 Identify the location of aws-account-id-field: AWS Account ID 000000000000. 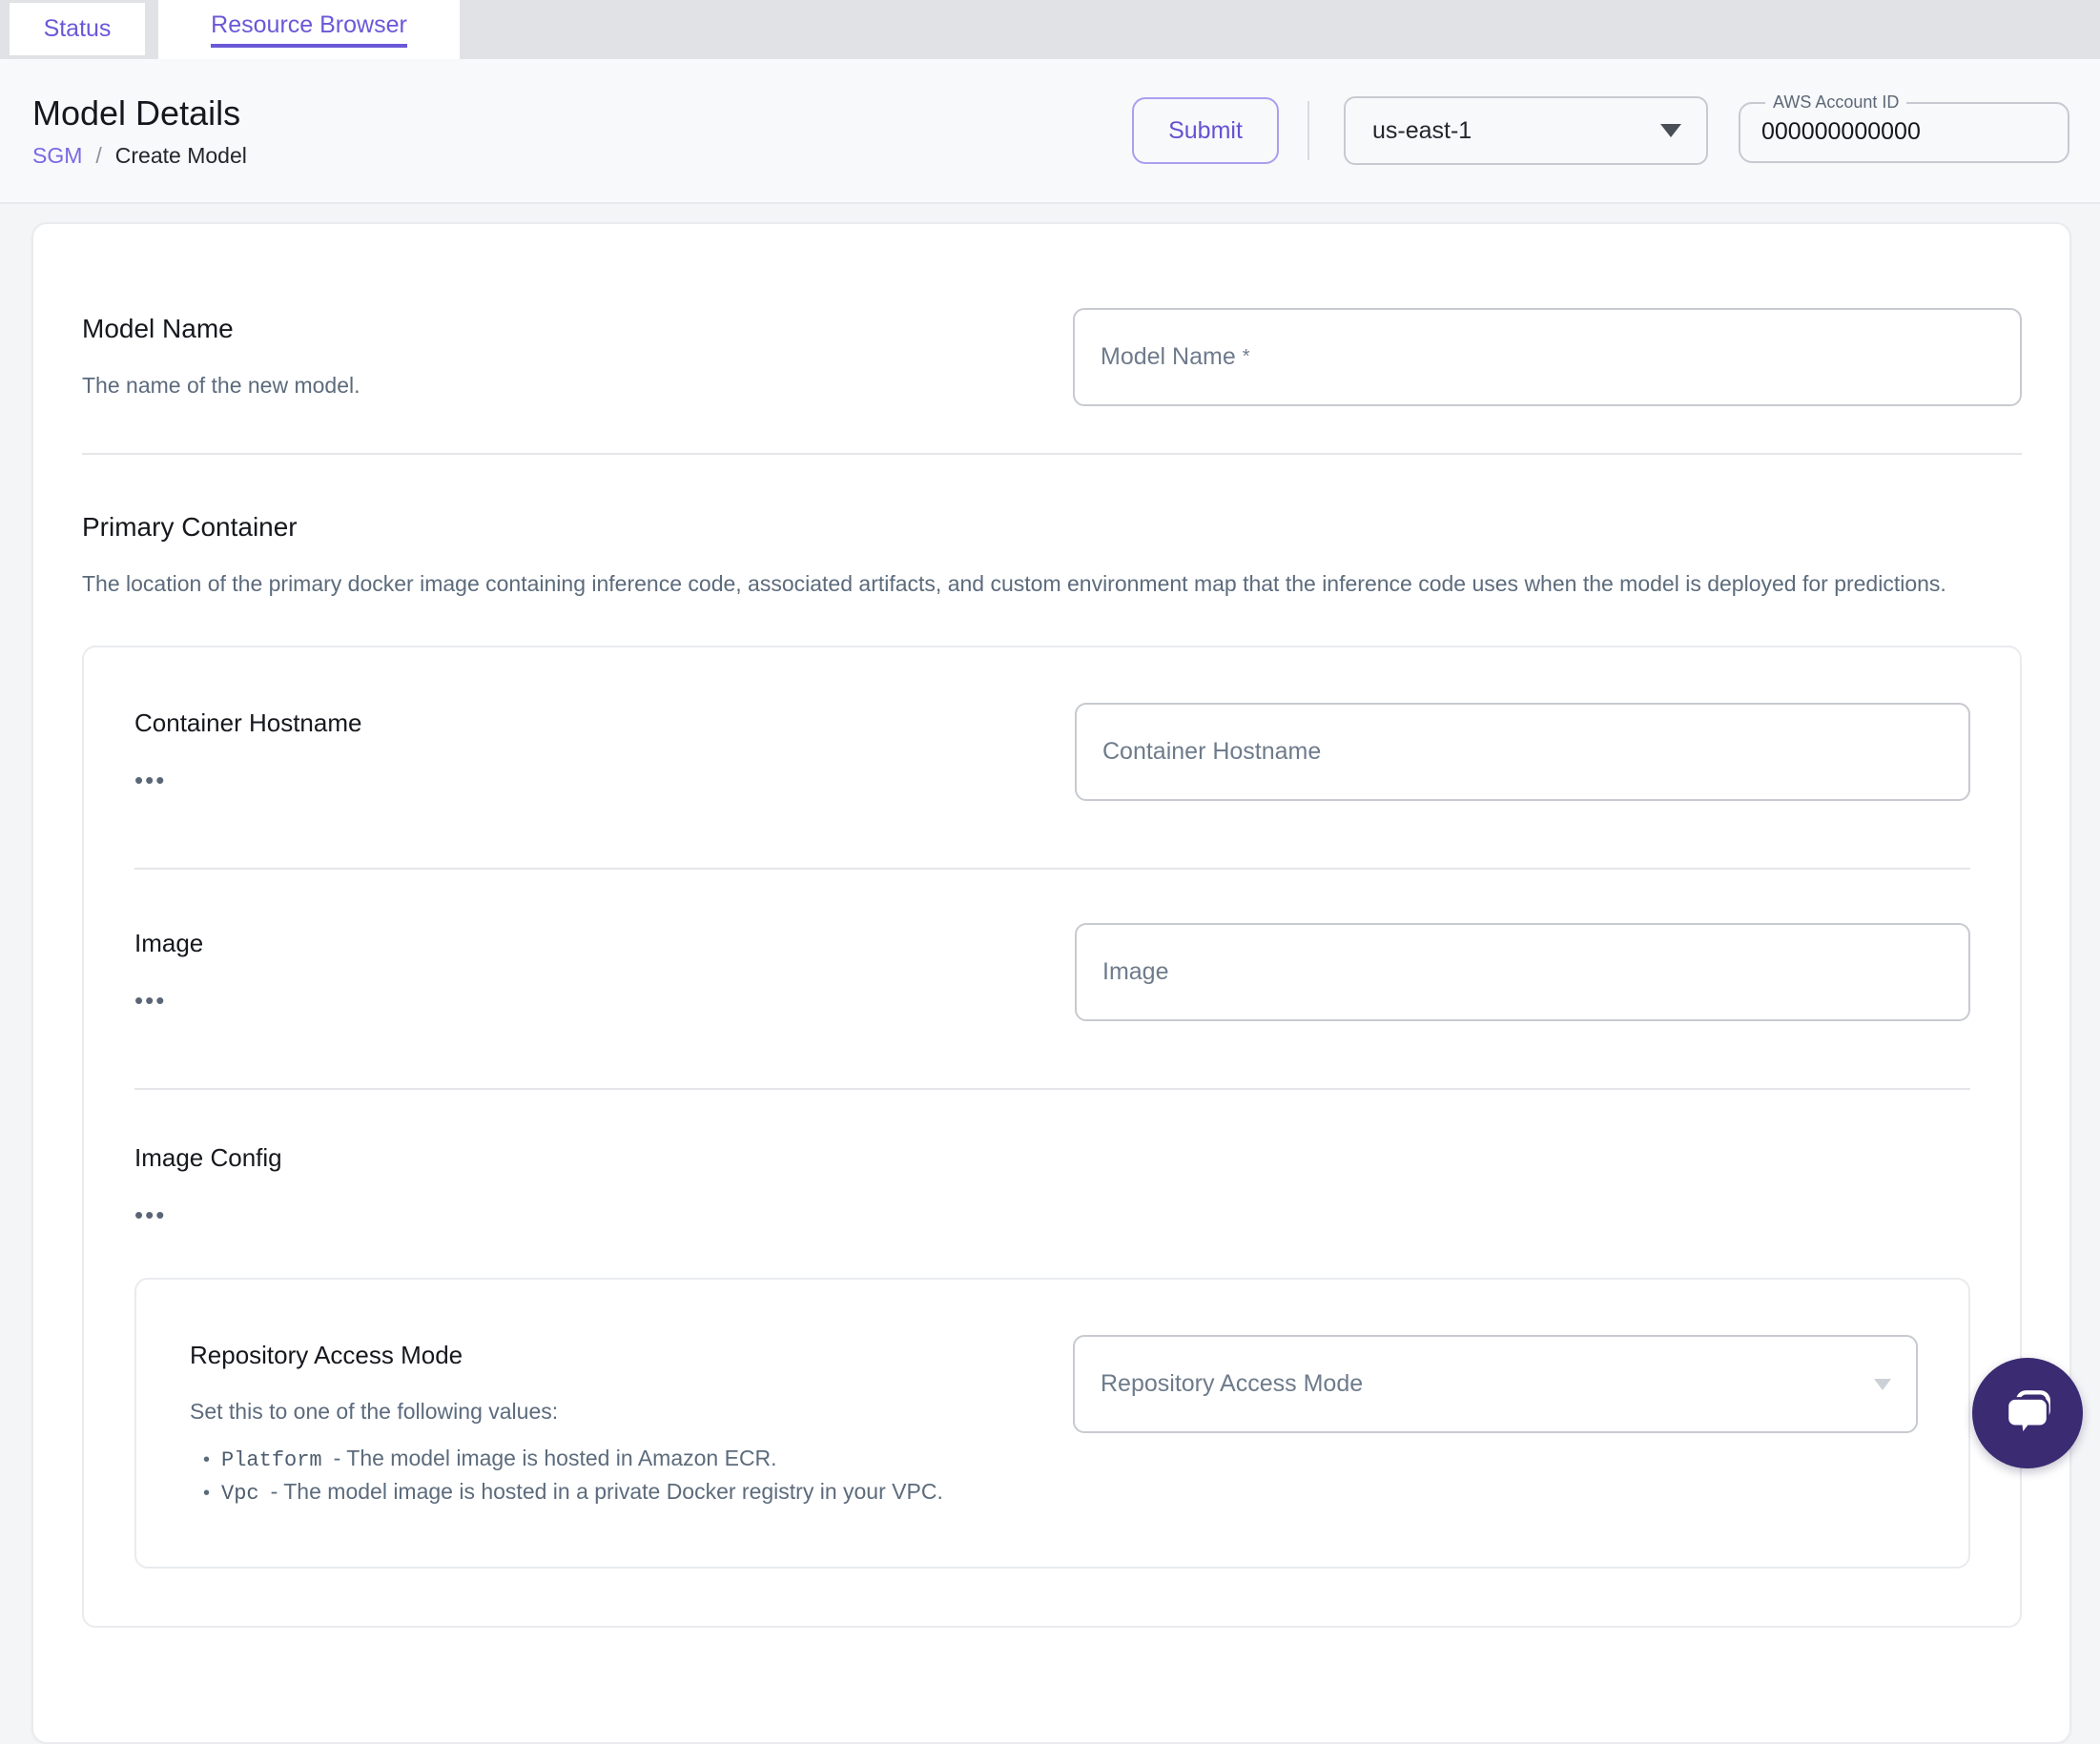
(1904, 128).